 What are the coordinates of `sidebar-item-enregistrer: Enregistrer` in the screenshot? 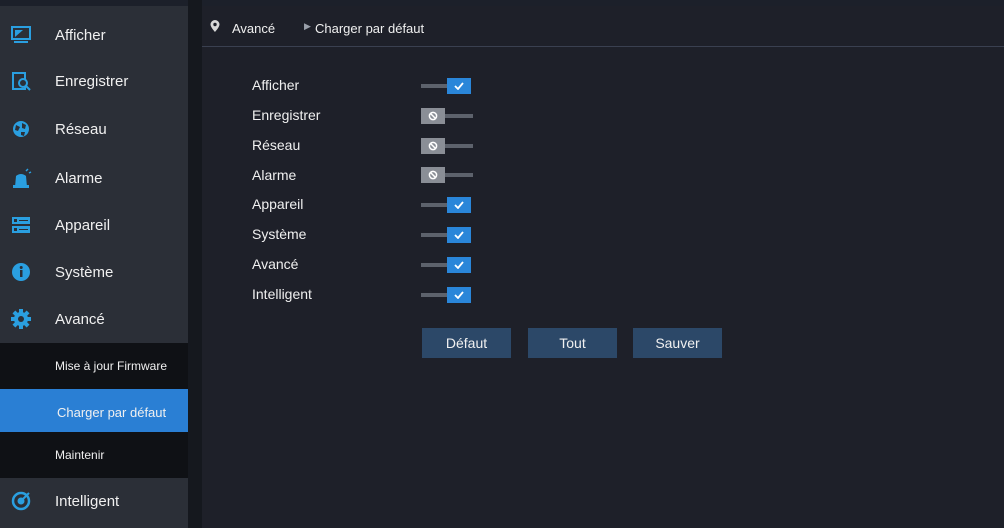 It's located at (94, 81).